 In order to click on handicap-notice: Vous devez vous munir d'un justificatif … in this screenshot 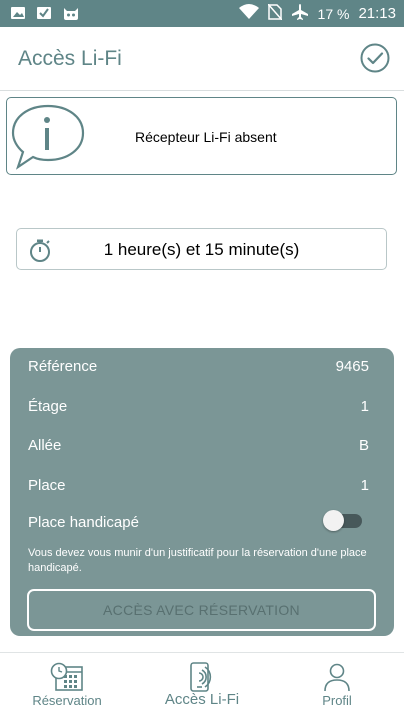, I will do `click(197, 560)`.